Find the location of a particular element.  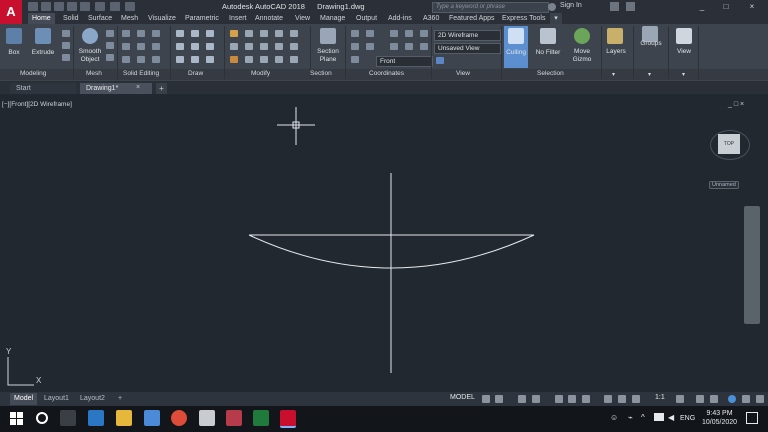

extrude-button: Extrude is located at coordinates (43, 52).